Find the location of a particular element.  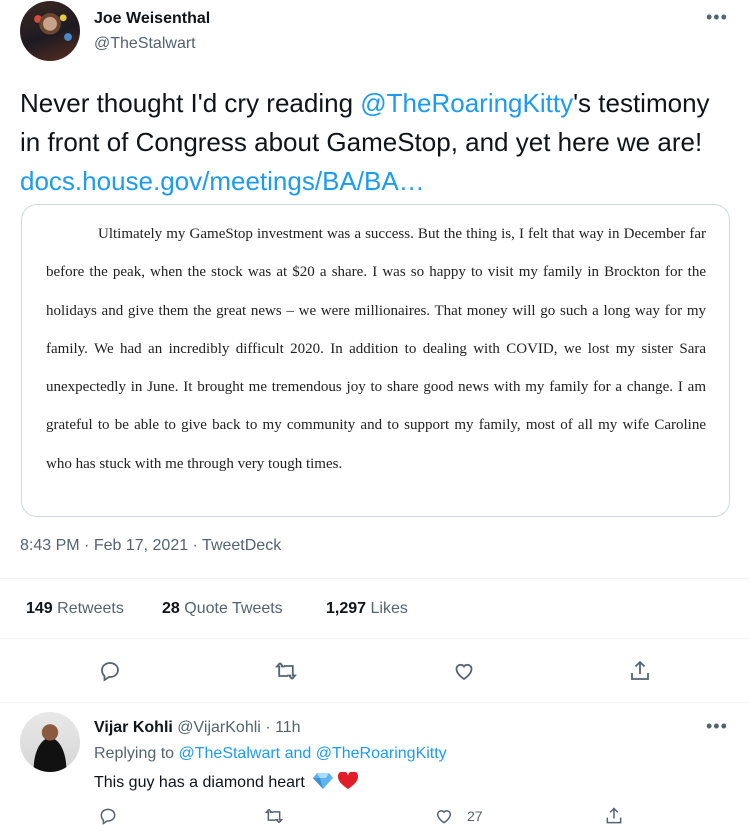

reply-text: This guy has a diamond heart is located at coordinates (226, 781).